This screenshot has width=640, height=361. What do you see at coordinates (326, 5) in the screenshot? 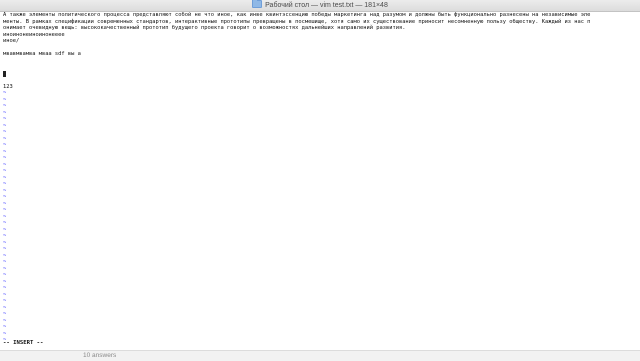
I see `window-title: Рабочий стол — vim test.txt — 181×48` at bounding box center [326, 5].